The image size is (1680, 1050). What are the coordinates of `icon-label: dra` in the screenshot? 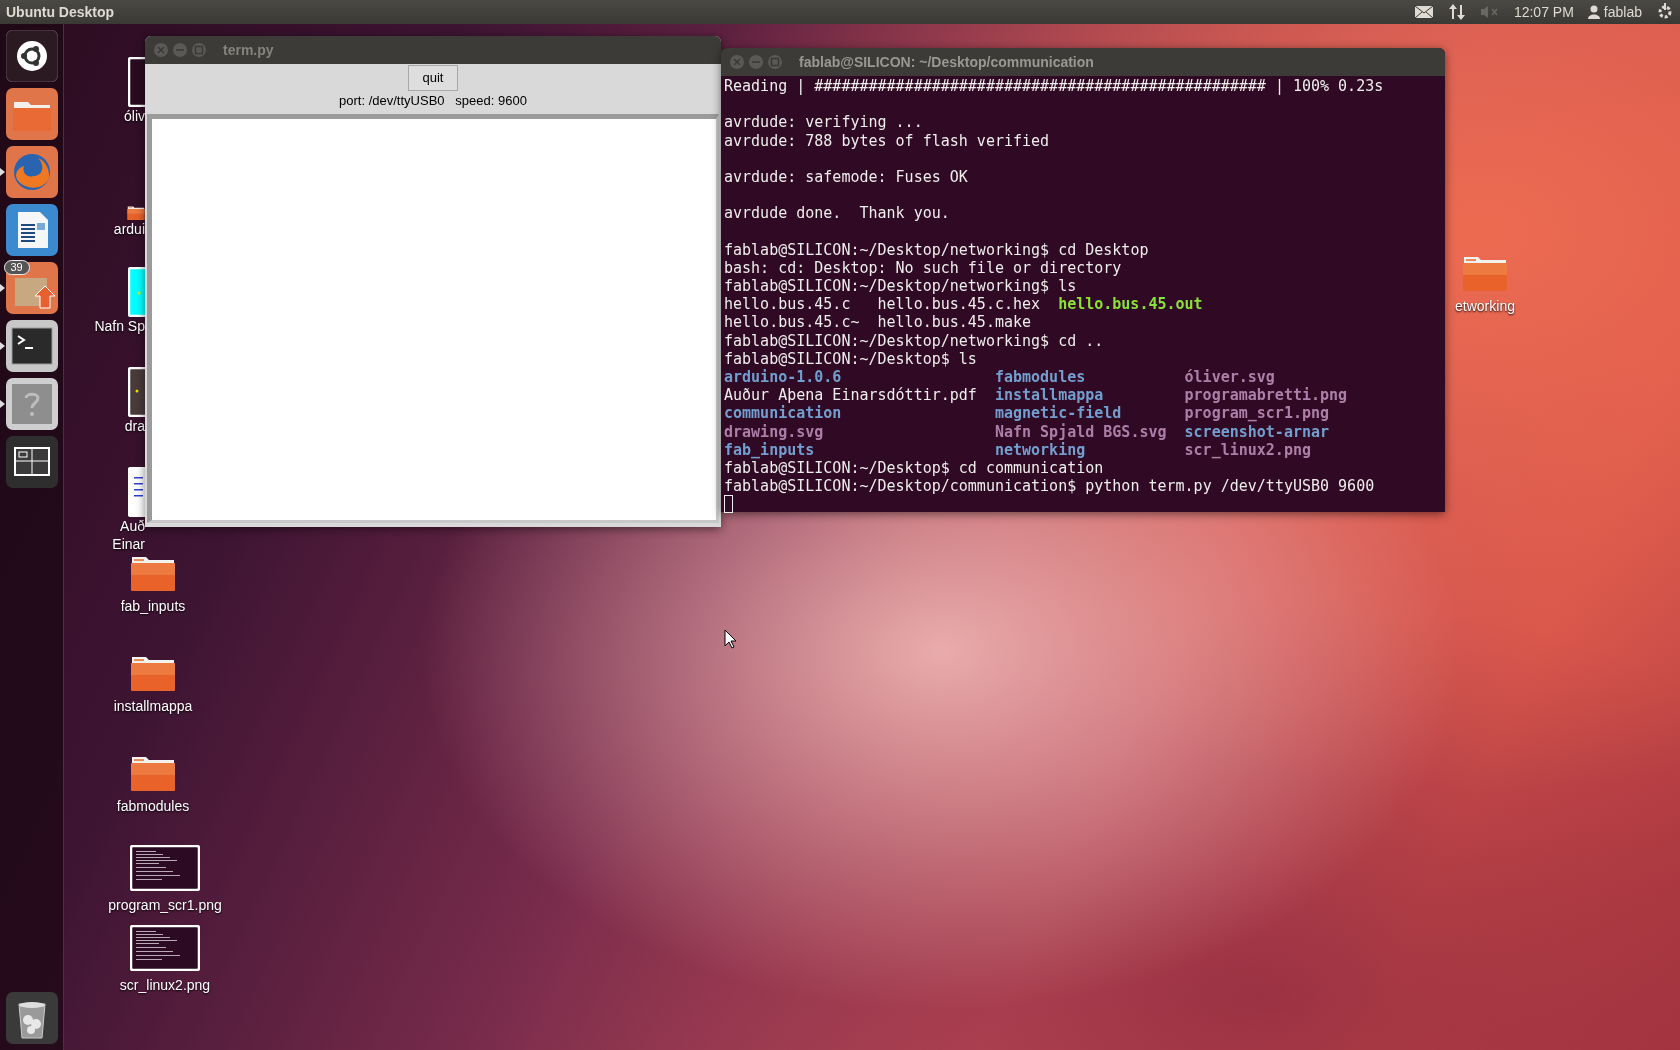 It's located at (134, 426).